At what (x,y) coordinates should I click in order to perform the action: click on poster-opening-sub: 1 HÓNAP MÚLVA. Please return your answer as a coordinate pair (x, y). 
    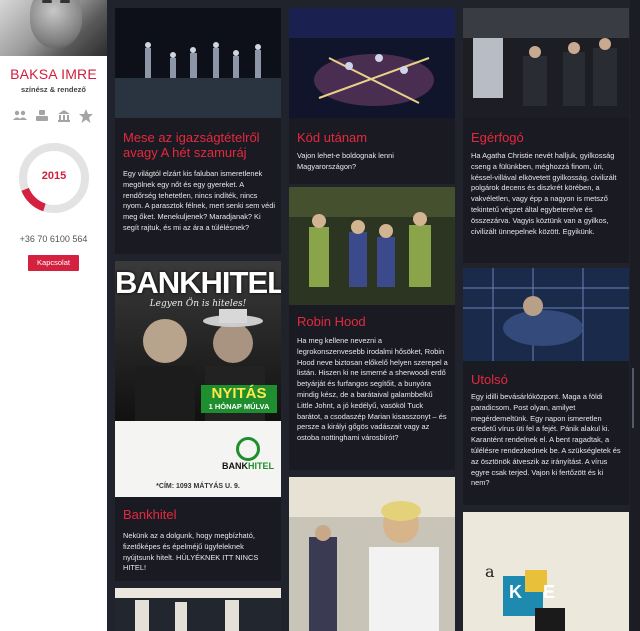
    Looking at the image, I should click on (239, 406).